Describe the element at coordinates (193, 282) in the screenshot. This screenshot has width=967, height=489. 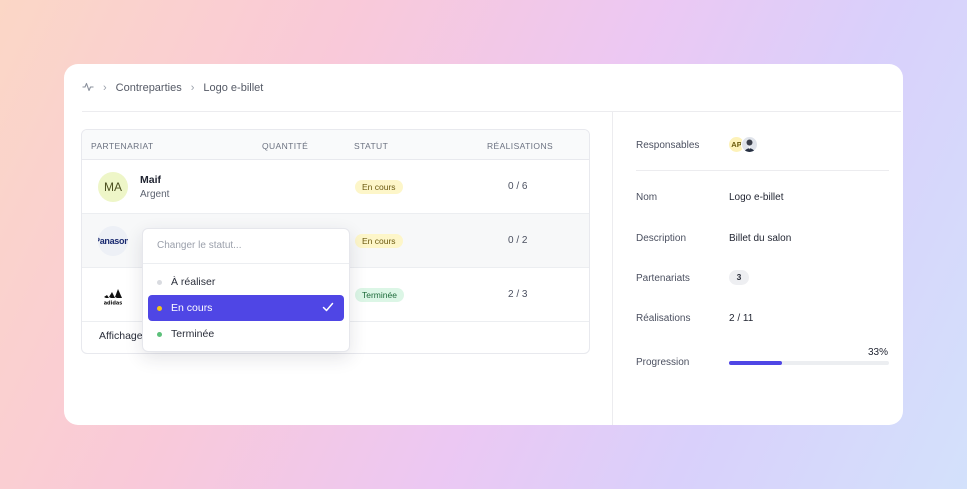
I see `option-label: À réaliser` at that location.